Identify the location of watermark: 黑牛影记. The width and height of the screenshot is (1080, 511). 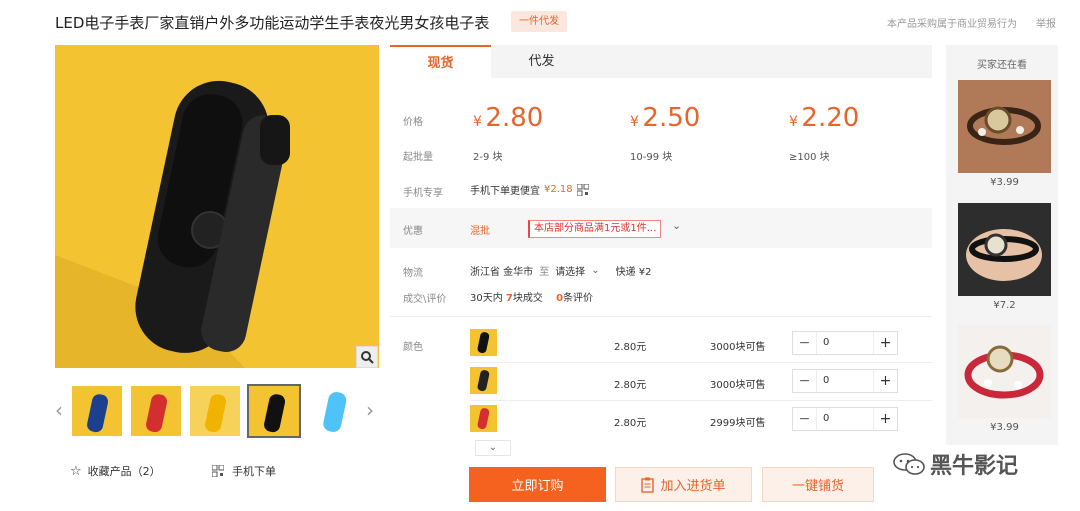
(955, 464).